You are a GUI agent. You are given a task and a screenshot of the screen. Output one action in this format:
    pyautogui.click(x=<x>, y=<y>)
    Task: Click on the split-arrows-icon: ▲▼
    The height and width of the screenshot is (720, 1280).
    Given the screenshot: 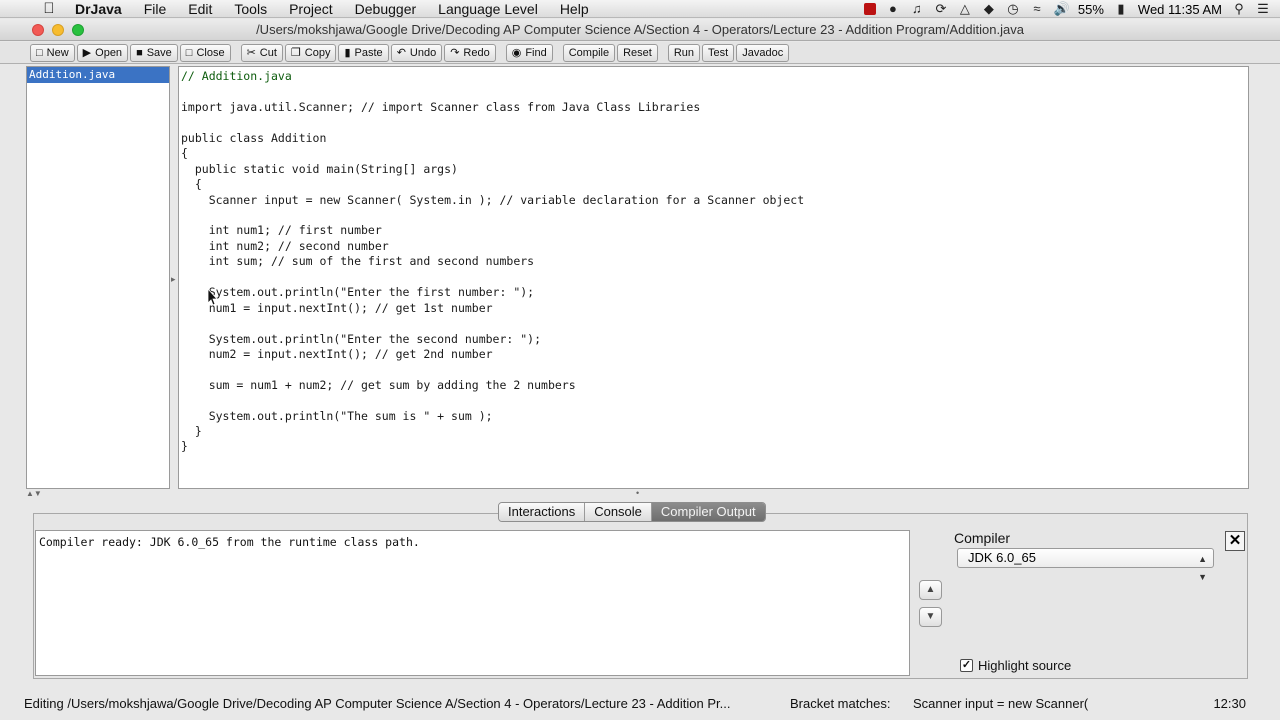 What is the action you would take?
    pyautogui.click(x=34, y=493)
    